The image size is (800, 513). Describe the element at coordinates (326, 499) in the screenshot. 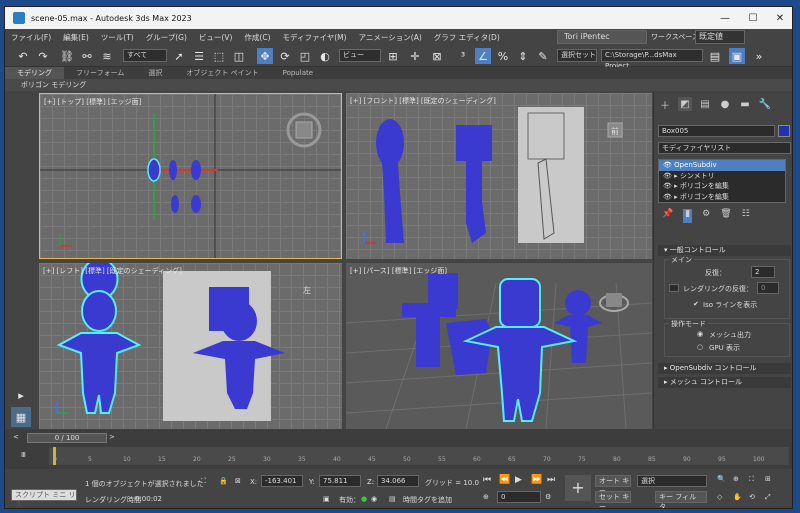

I see `adaptive-degradation-icon: ▣` at that location.